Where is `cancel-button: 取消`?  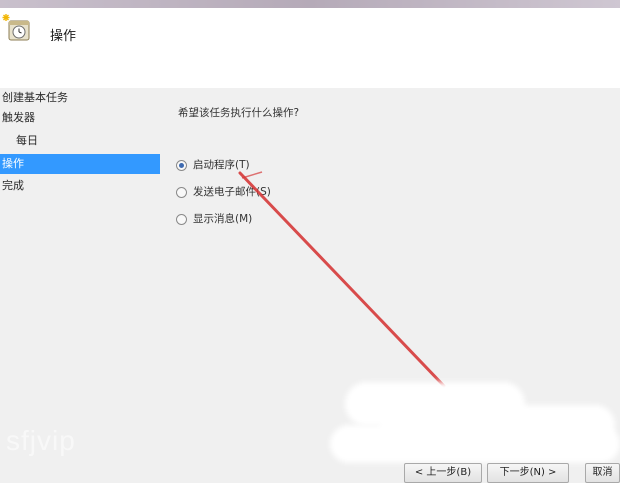
cancel-button: 取消 is located at coordinates (602, 473).